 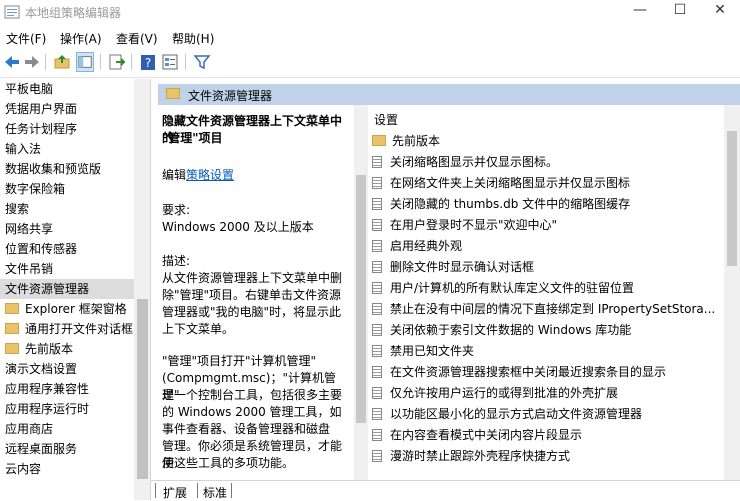 I want to click on policy-title-line2: "管理"项目, so click(x=192, y=138).